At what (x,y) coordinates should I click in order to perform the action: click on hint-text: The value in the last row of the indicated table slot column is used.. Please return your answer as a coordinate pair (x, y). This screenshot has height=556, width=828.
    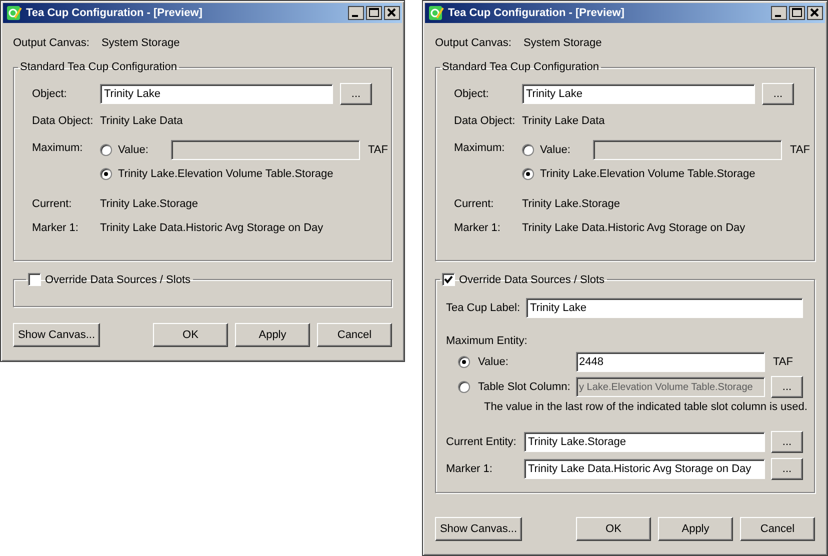
    Looking at the image, I should click on (643, 407).